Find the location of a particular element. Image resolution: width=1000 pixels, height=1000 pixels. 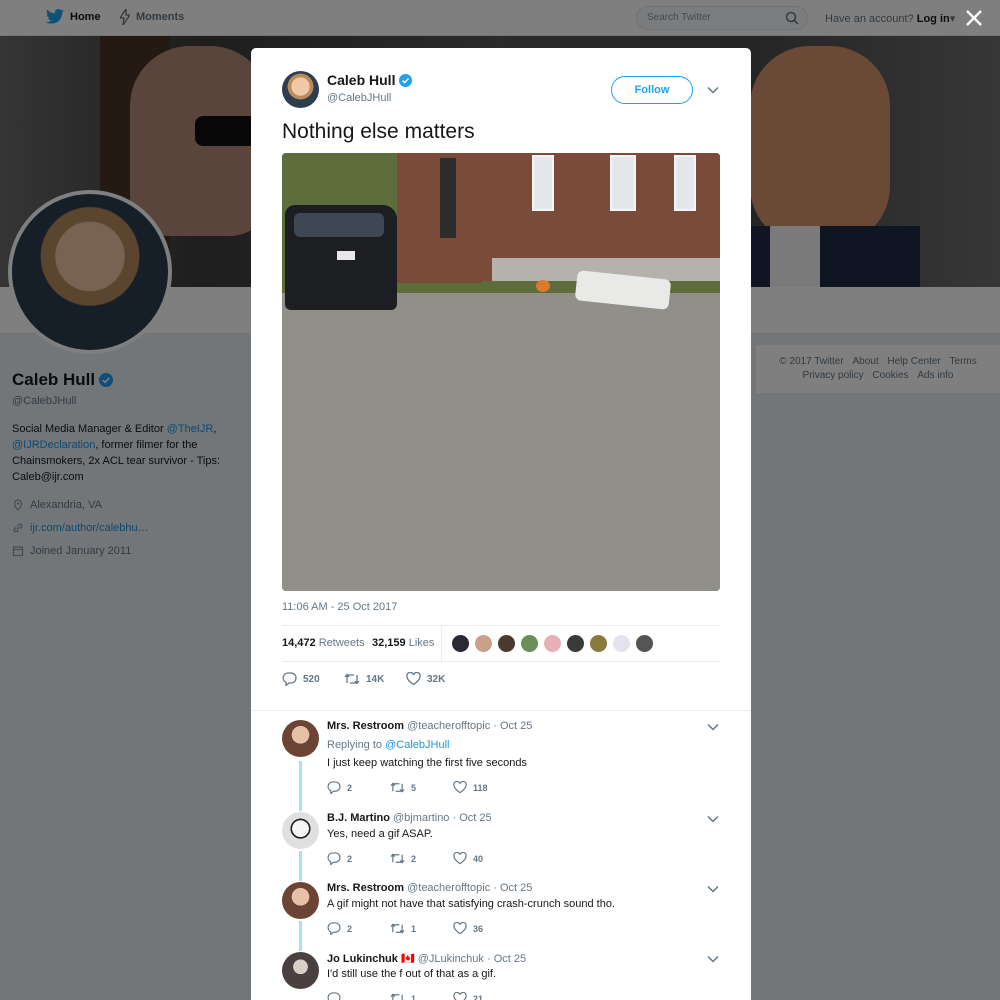

reply-author-name: Jo Lukinchuk 🇨🇦 is located at coordinates (371, 959).